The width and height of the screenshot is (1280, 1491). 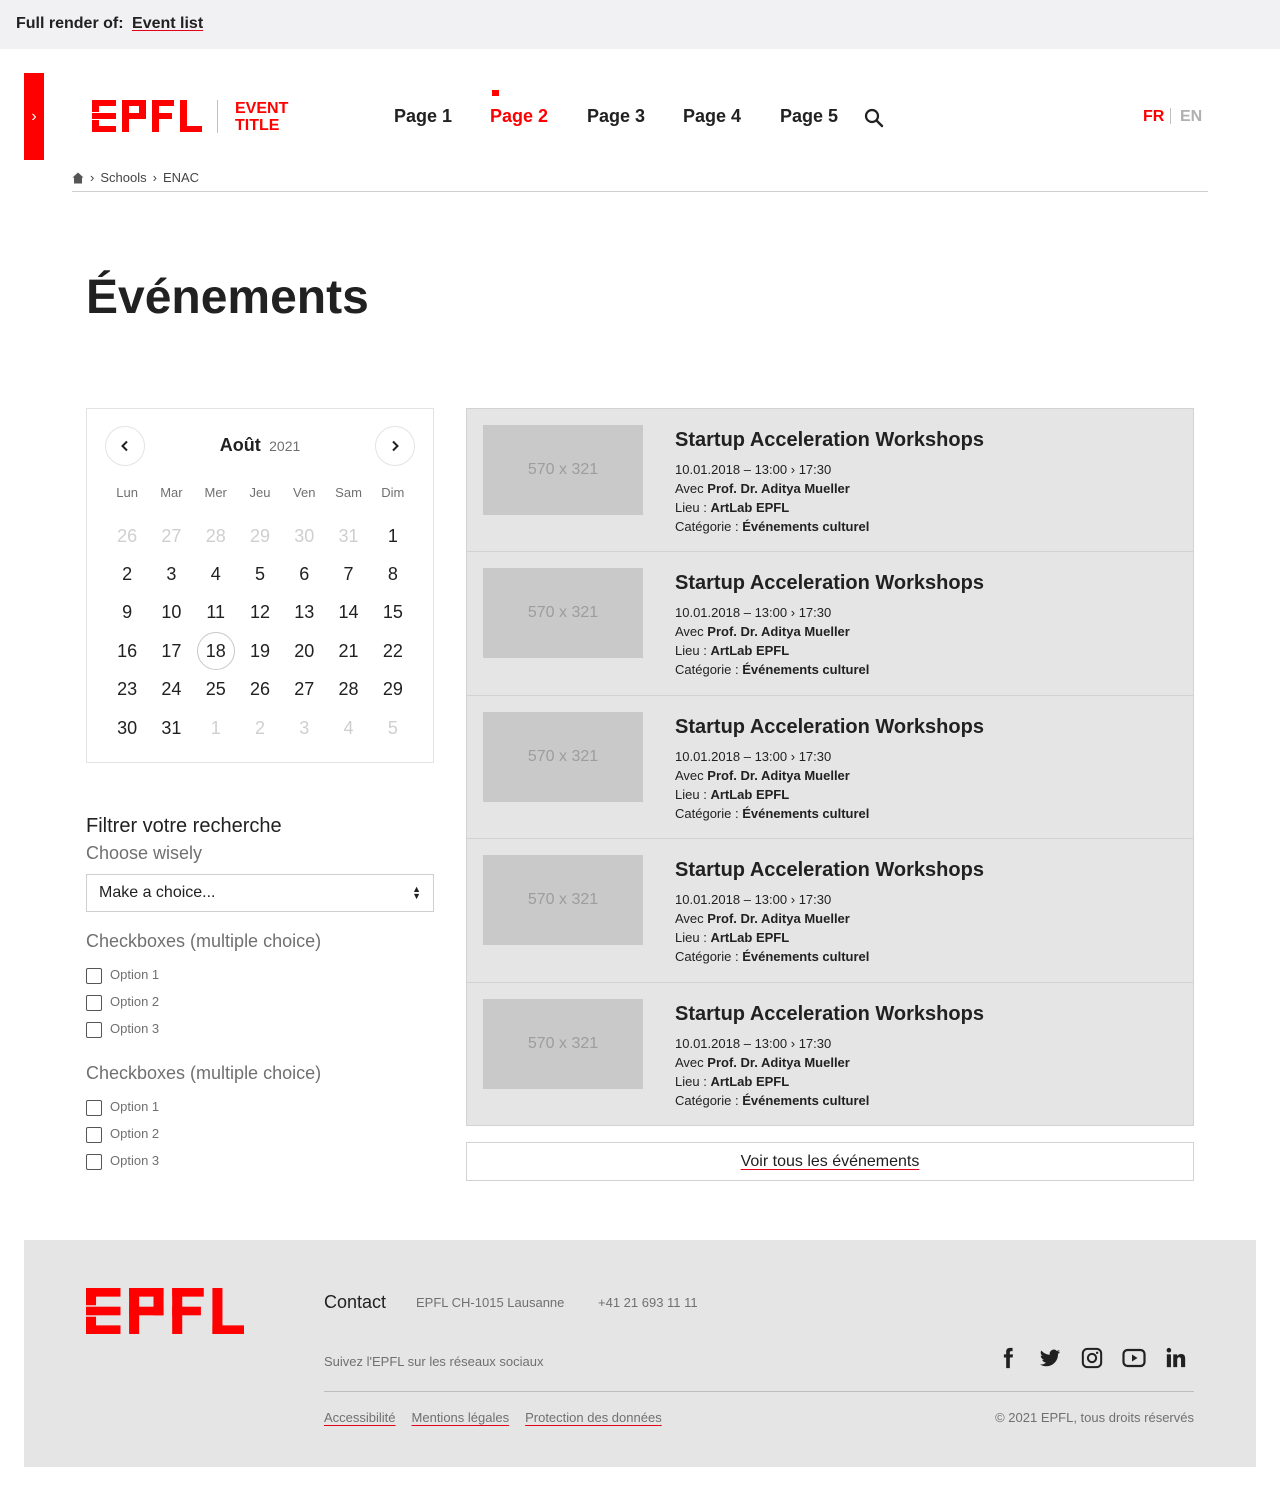 I want to click on nav-page-3: Page 3, so click(x=616, y=116).